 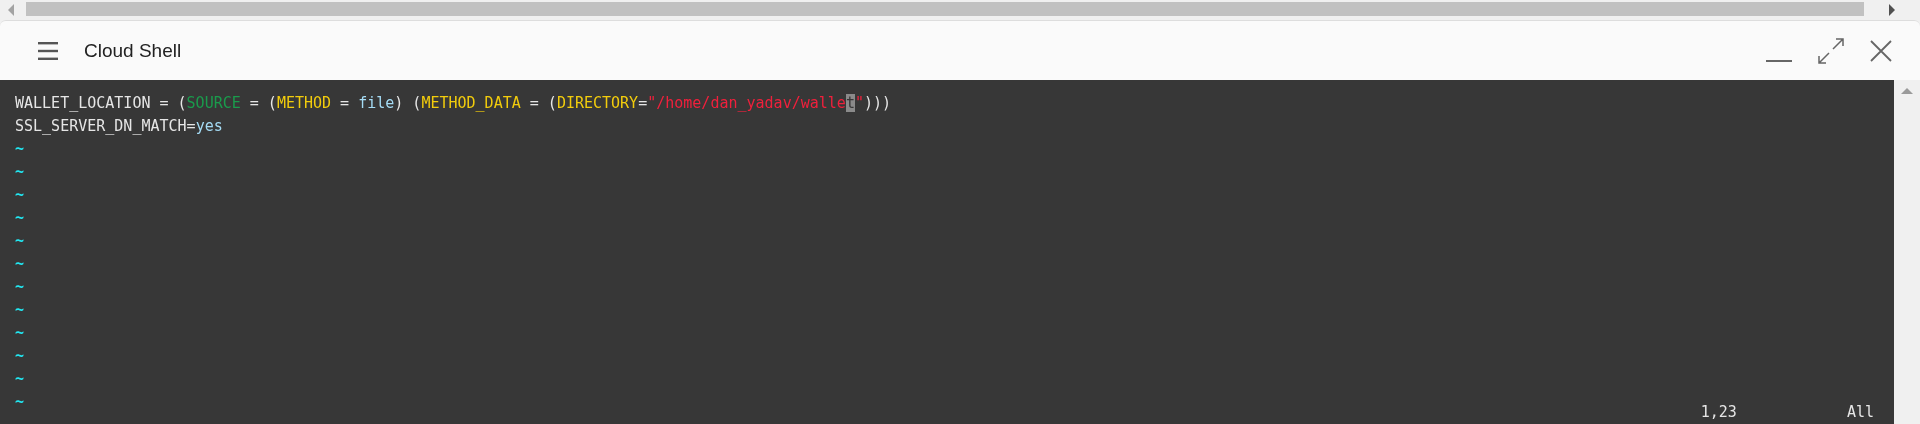 What do you see at coordinates (1860, 412) in the screenshot?
I see `scroll-position: All` at bounding box center [1860, 412].